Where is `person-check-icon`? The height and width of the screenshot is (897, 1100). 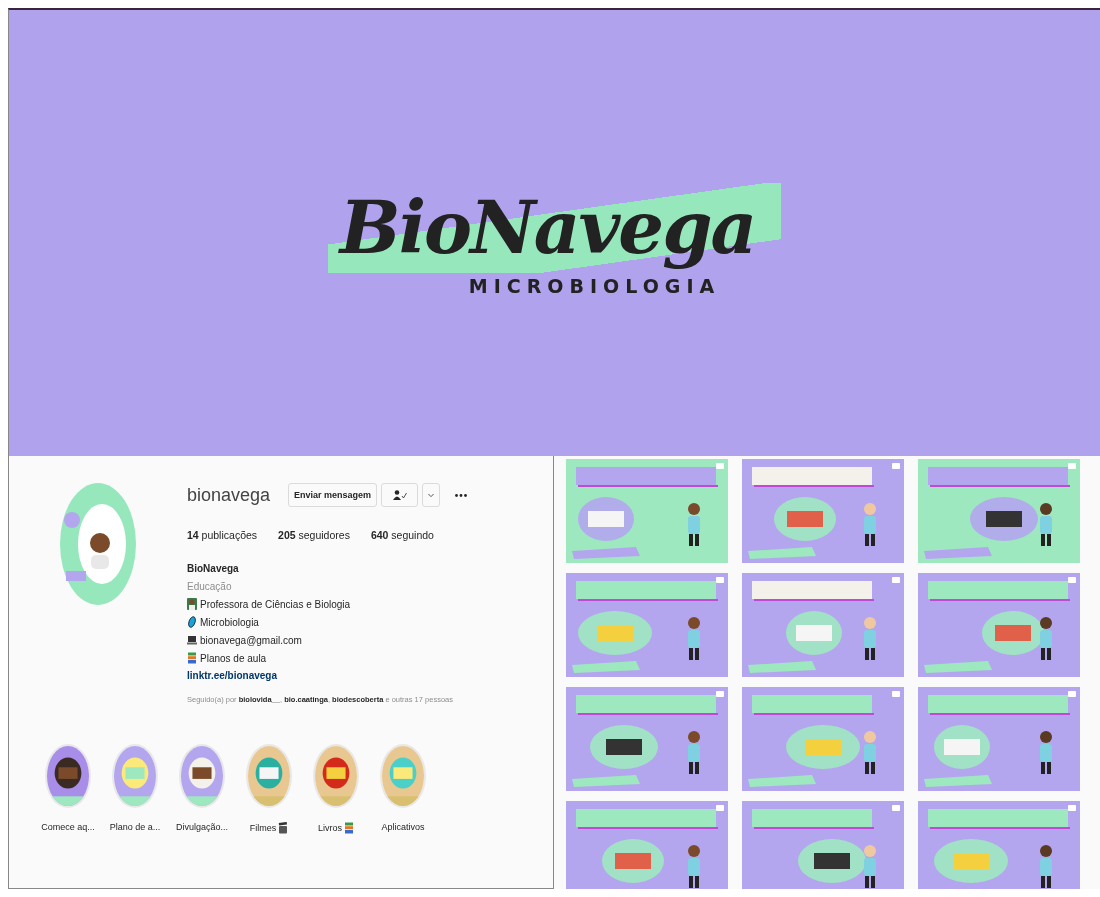 person-check-icon is located at coordinates (399, 495).